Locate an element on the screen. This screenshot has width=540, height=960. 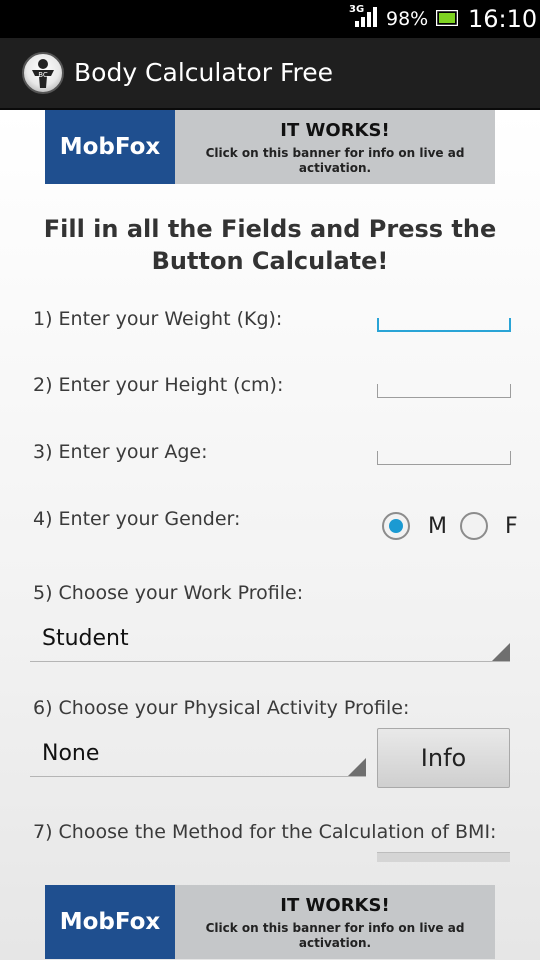
svg-text: BC is located at coordinates (43, 75).